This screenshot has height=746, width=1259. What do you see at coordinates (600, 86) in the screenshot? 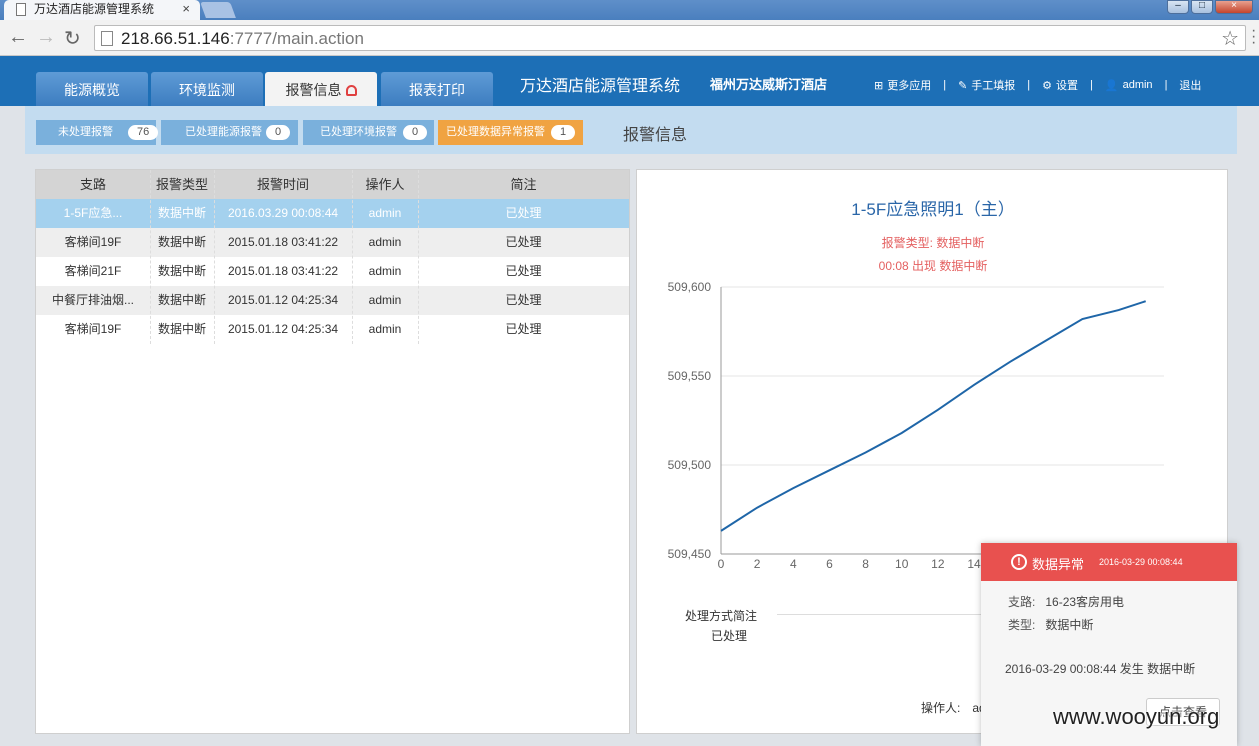
I see `app-title: 万达酒店能源管理系统` at bounding box center [600, 86].